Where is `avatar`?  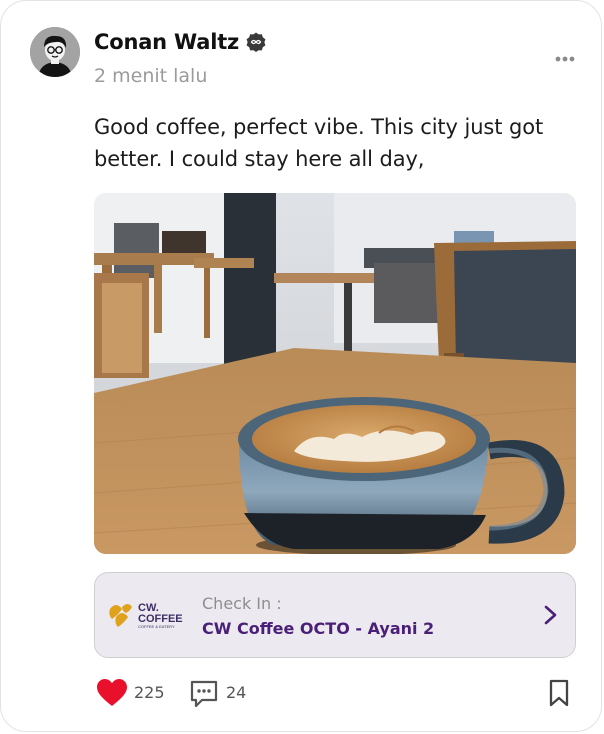 avatar is located at coordinates (55, 52).